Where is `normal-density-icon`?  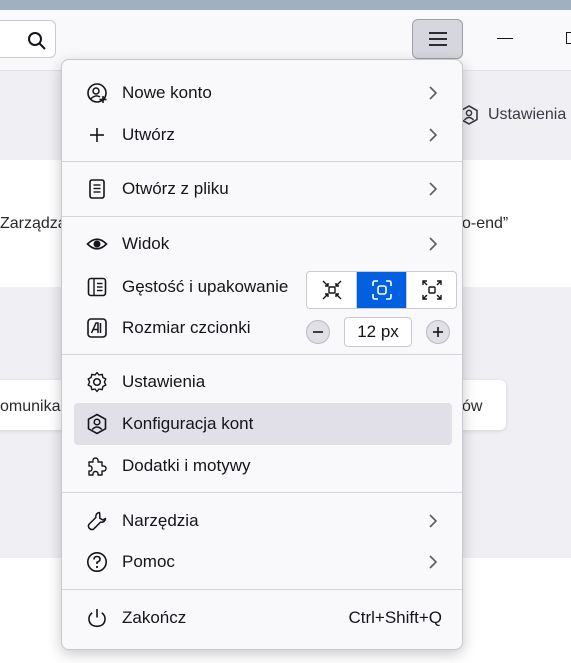
normal-density-icon is located at coordinates (381, 290).